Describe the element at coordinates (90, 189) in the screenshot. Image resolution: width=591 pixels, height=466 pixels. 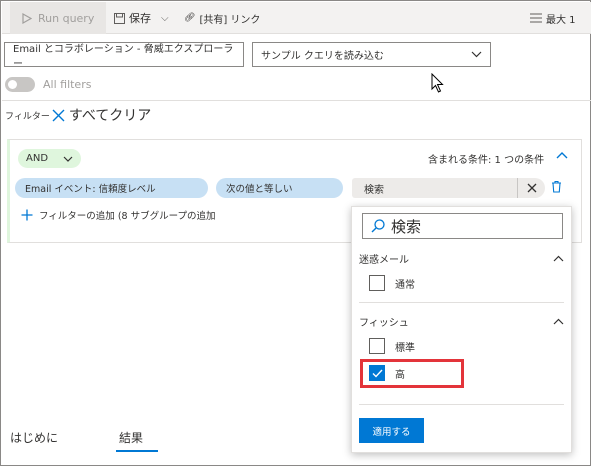
I see `filter-field-label: Email イベント: 信頼度レベル` at that location.